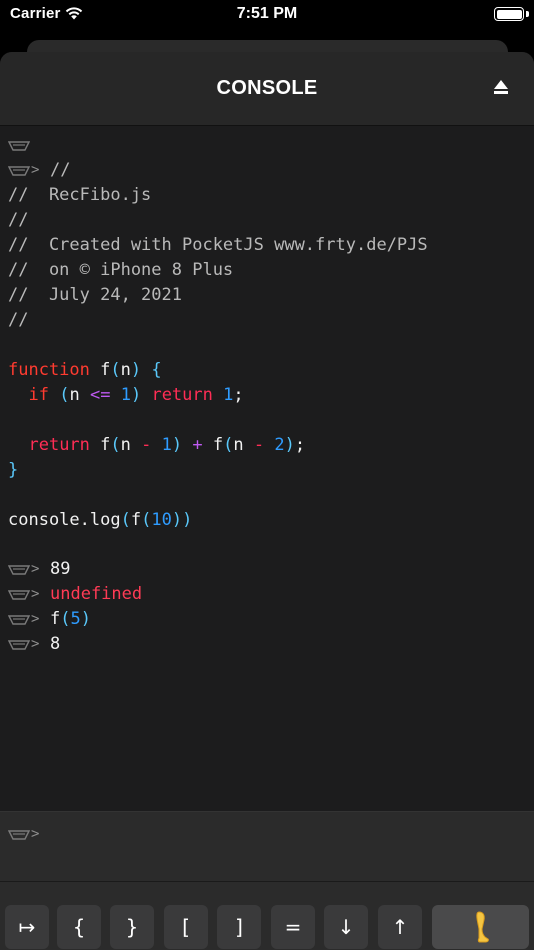 The image size is (534, 950). Describe the element at coordinates (527, 14) in the screenshot. I see `battery-tip` at that location.